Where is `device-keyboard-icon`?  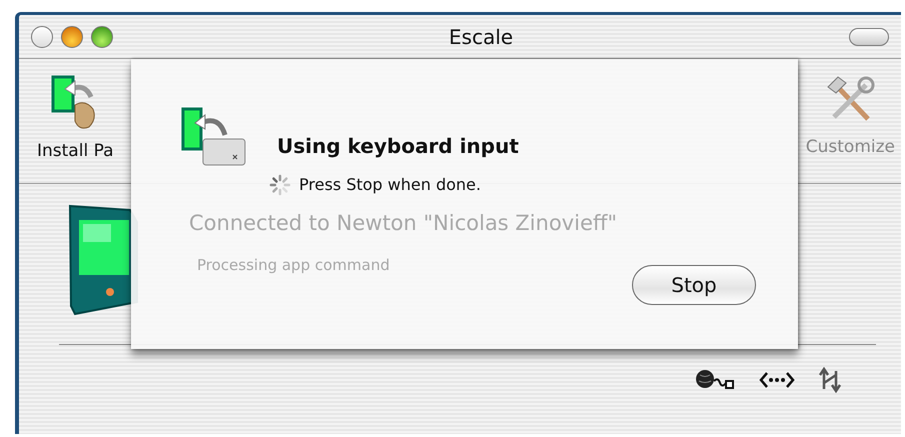 device-keyboard-icon is located at coordinates (214, 137).